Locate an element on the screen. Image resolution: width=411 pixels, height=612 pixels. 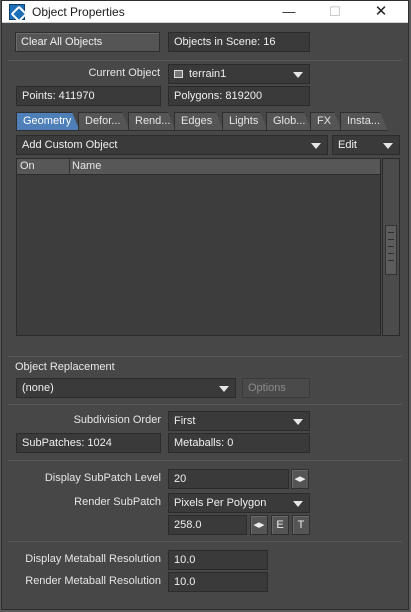
app-icon is located at coordinates (17, 12).